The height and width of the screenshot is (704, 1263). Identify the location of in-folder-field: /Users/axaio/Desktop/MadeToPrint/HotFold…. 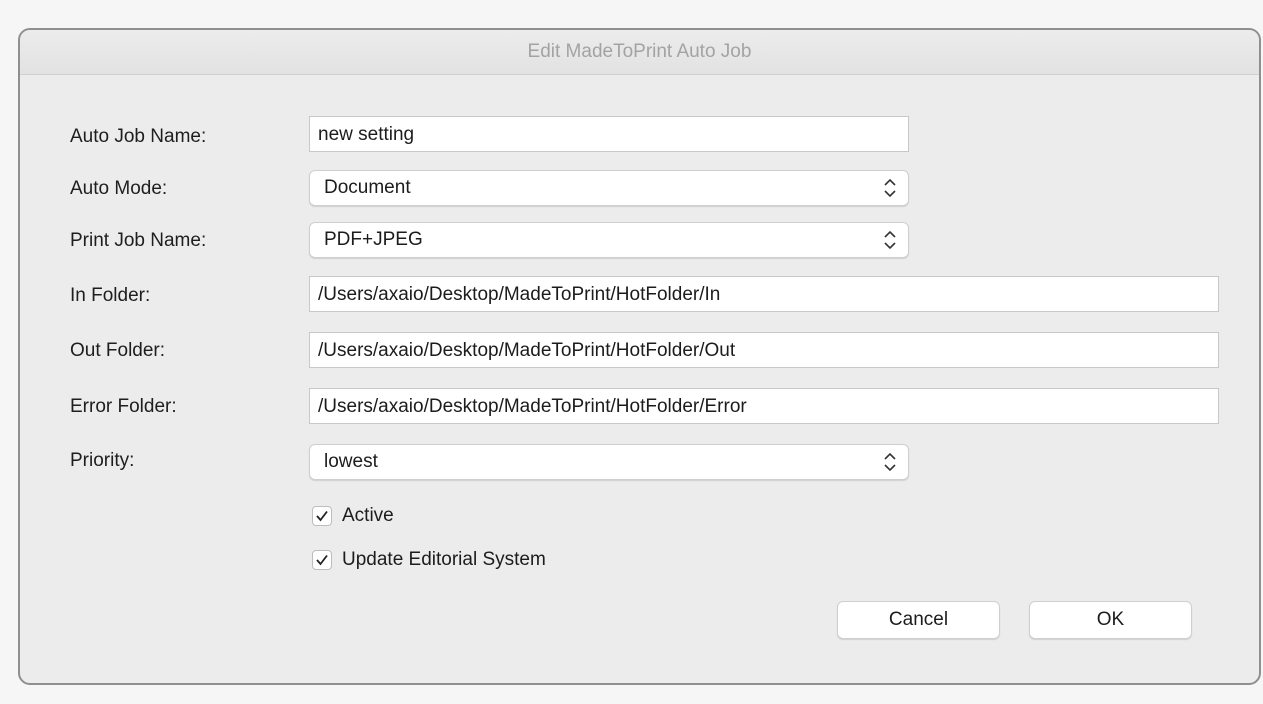
(764, 294).